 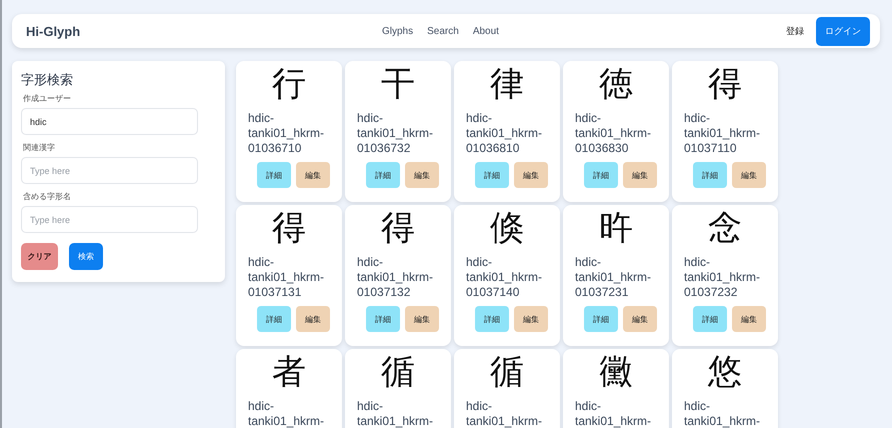 What do you see at coordinates (613, 133) in the screenshot?
I see `glyph-name: hdic-tanki01_hkrm-01036830` at bounding box center [613, 133].